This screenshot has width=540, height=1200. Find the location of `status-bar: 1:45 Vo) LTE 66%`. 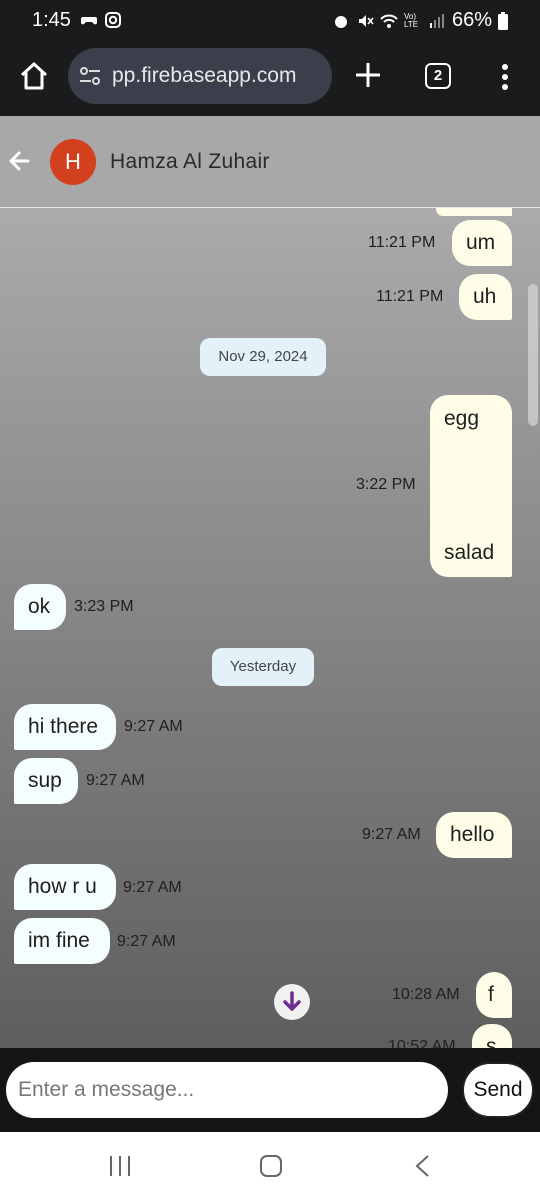

status-bar: 1:45 Vo) LTE 66% is located at coordinates (270, 20).